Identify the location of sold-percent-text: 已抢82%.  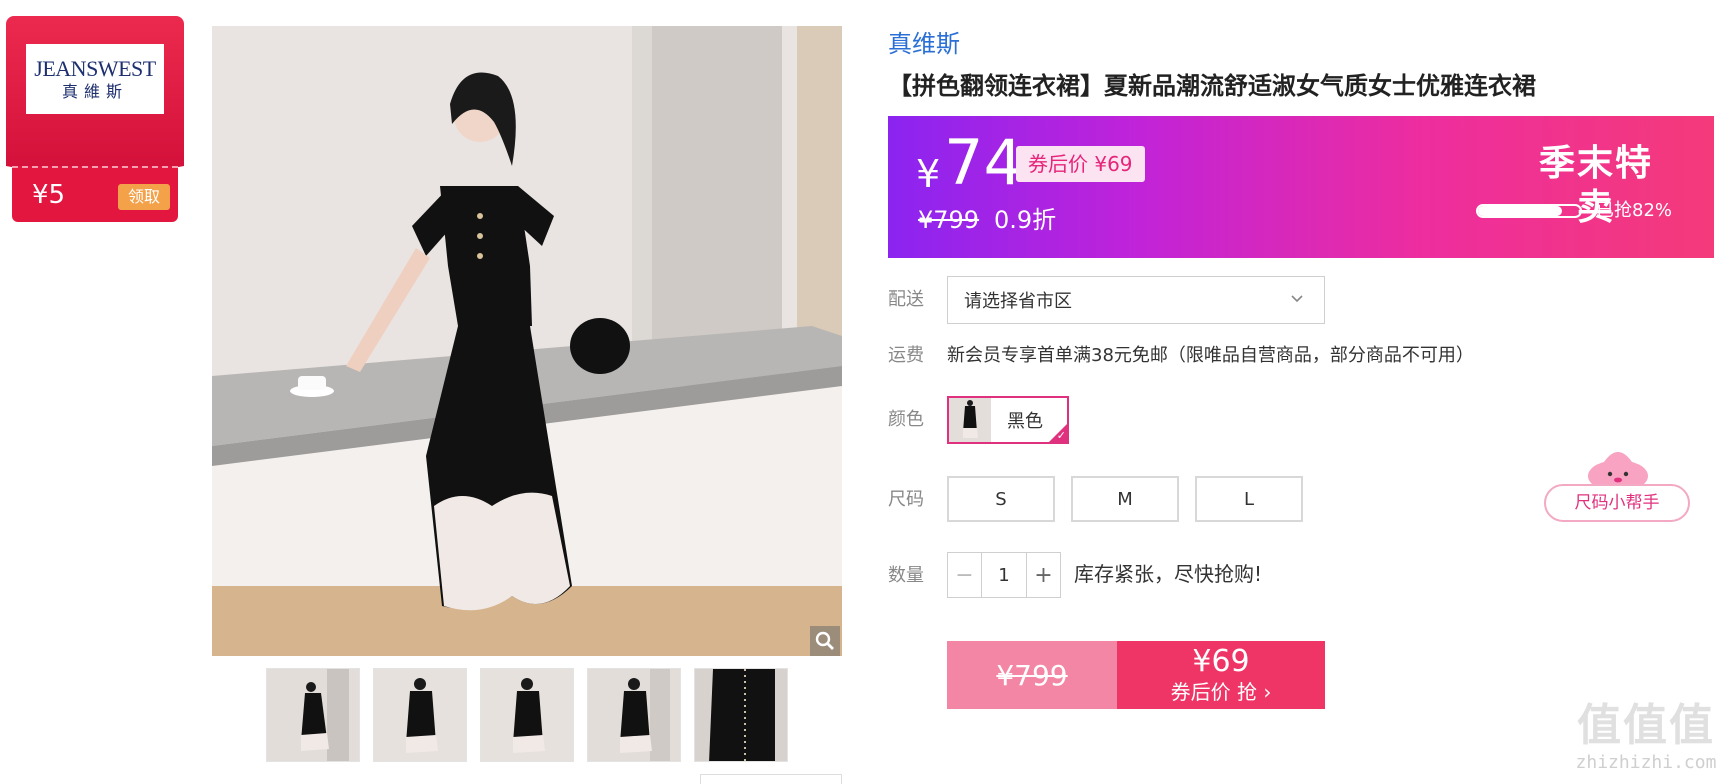
(1634, 210).